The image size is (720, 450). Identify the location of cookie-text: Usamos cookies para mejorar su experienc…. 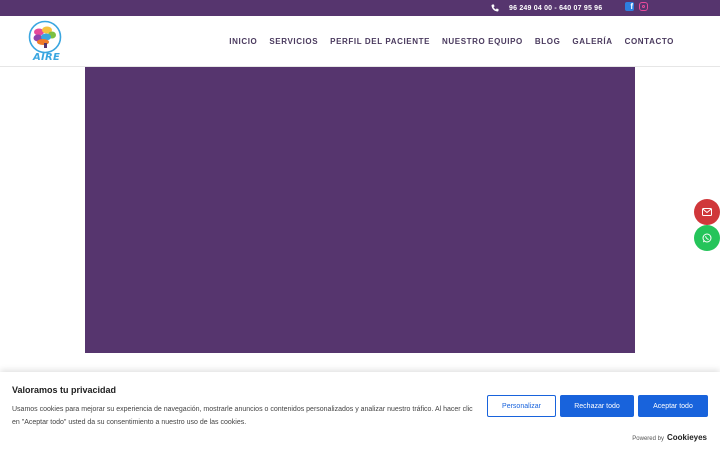
(242, 416).